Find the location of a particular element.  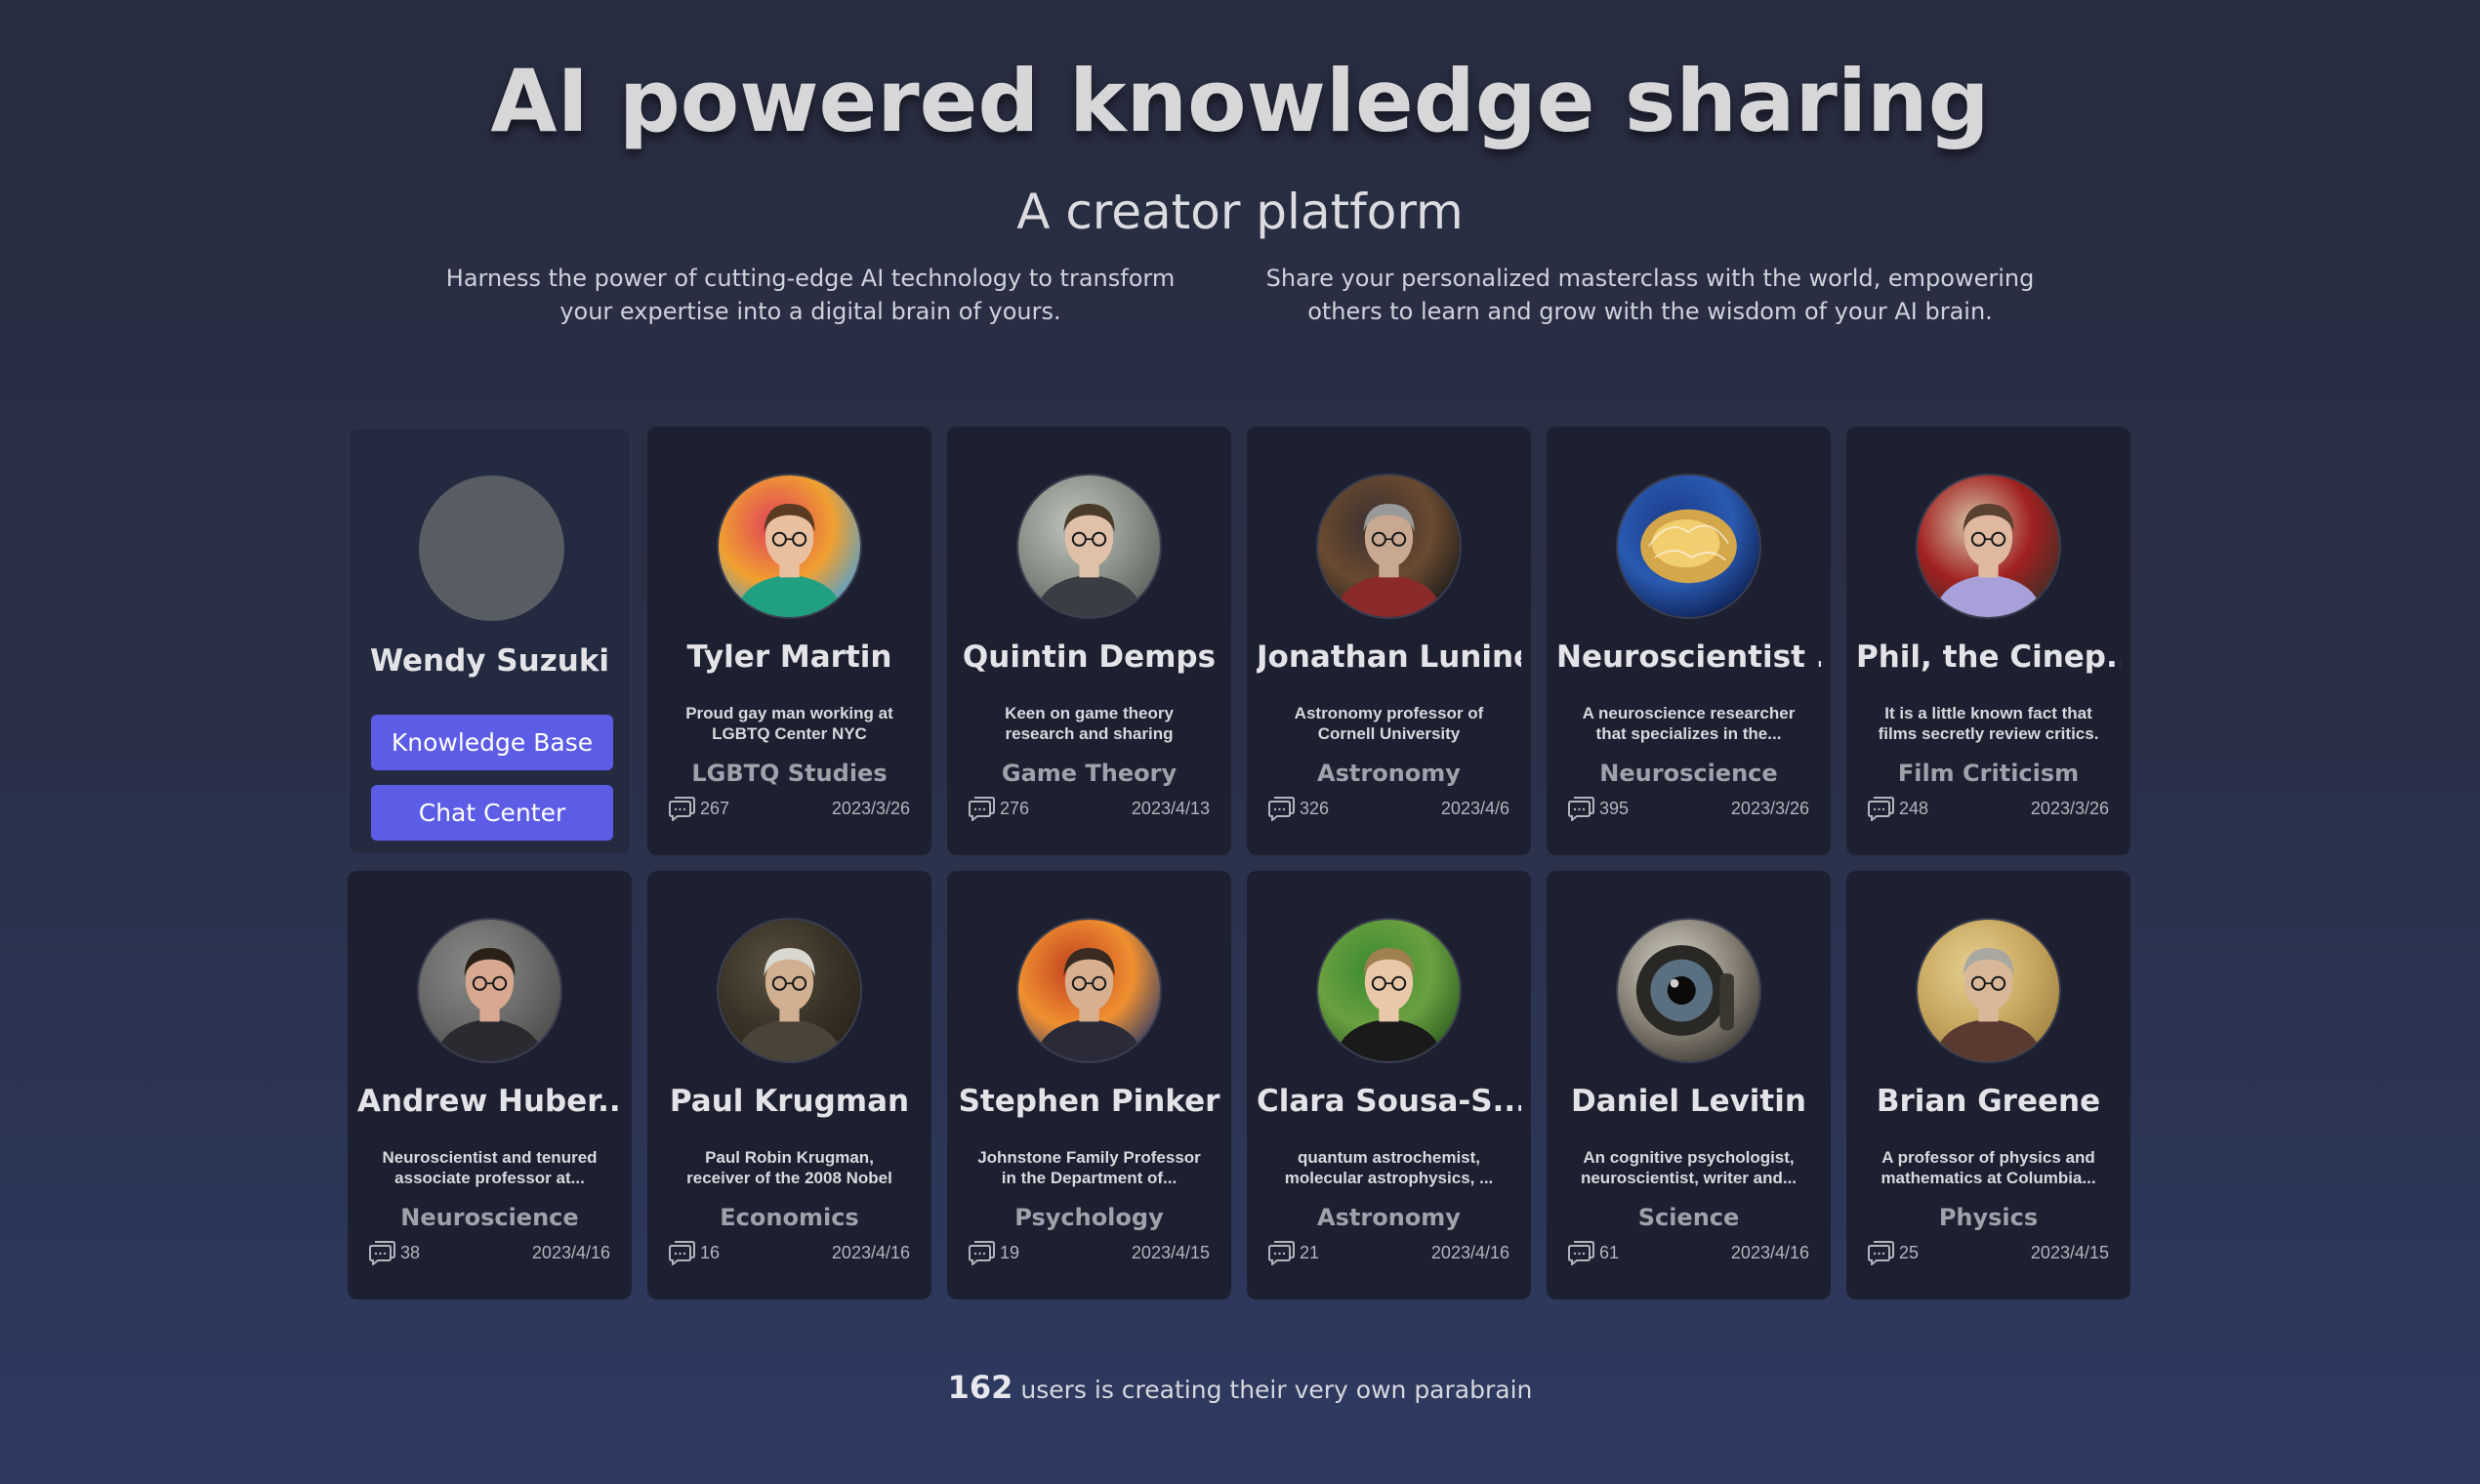

creator-name: Daniel Levitin is located at coordinates (1688, 1102).